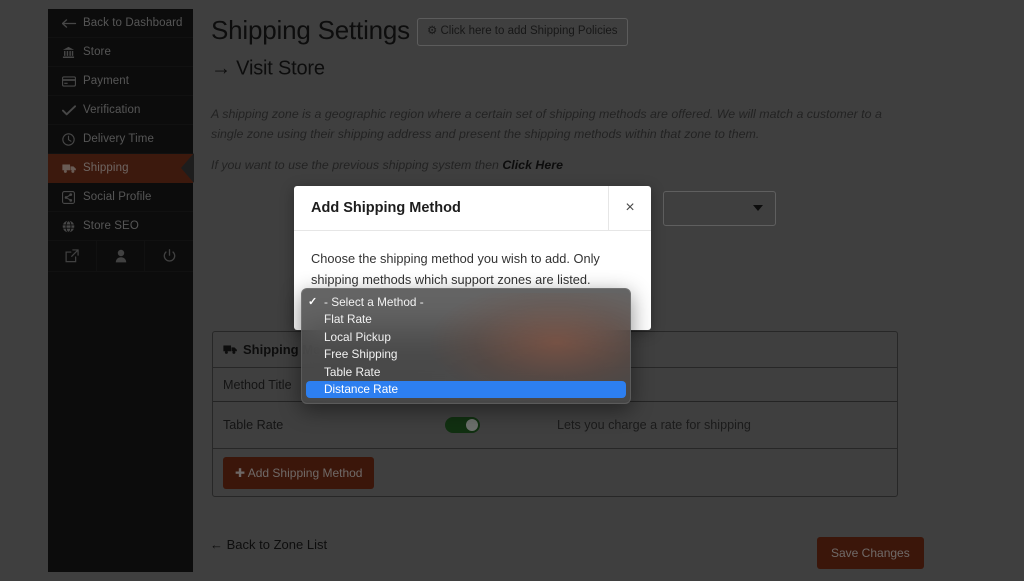 Image resolution: width=1024 pixels, height=581 pixels. Describe the element at coordinates (466, 320) in the screenshot. I see `select-option: Flat Rate` at that location.